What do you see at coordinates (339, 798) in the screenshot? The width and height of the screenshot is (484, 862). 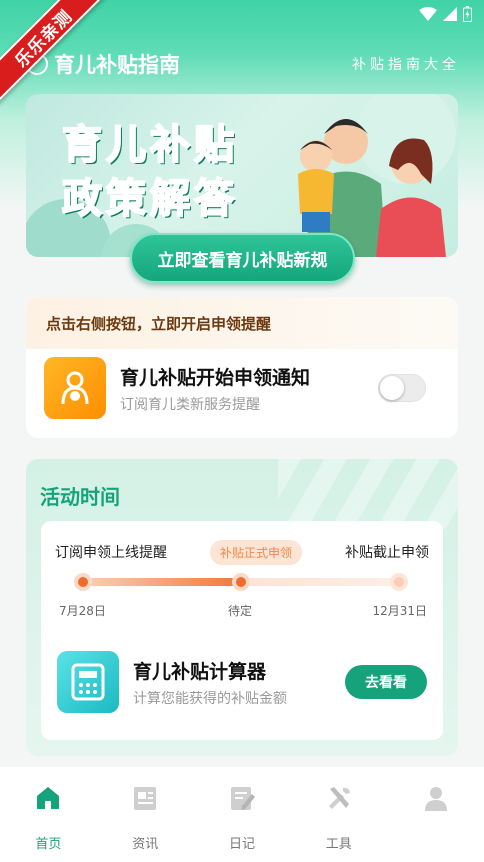 I see `tools-icon` at bounding box center [339, 798].